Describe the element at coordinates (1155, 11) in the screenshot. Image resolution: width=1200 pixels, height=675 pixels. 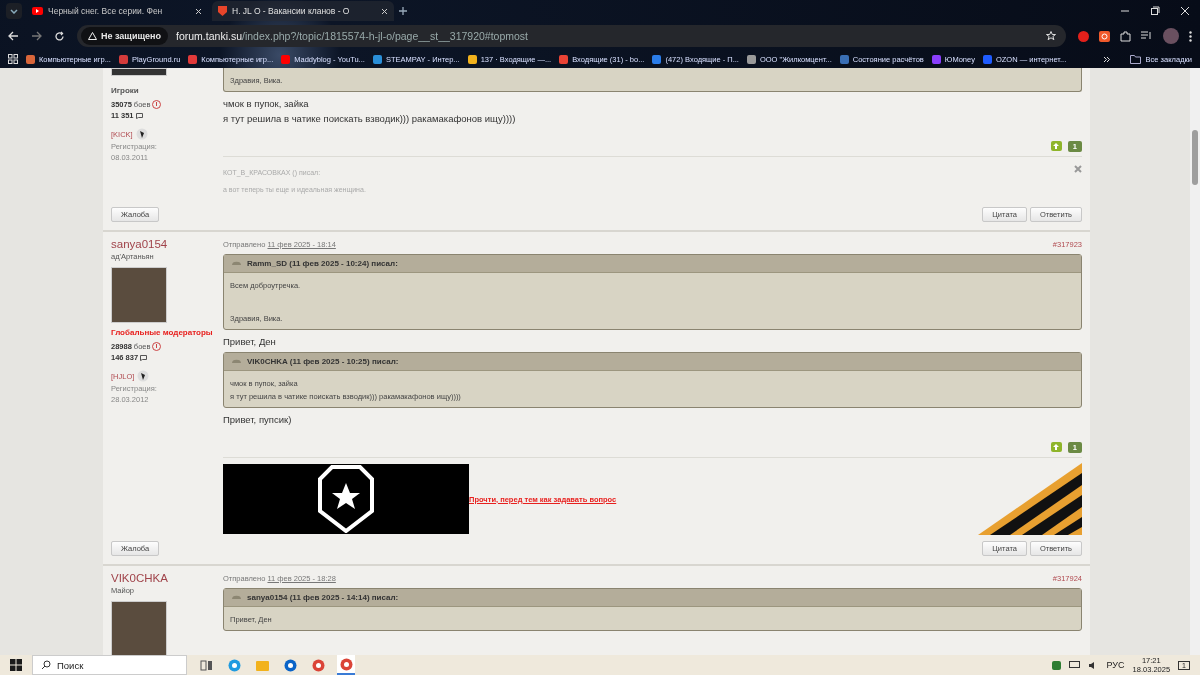
I see `restore-icon` at that location.